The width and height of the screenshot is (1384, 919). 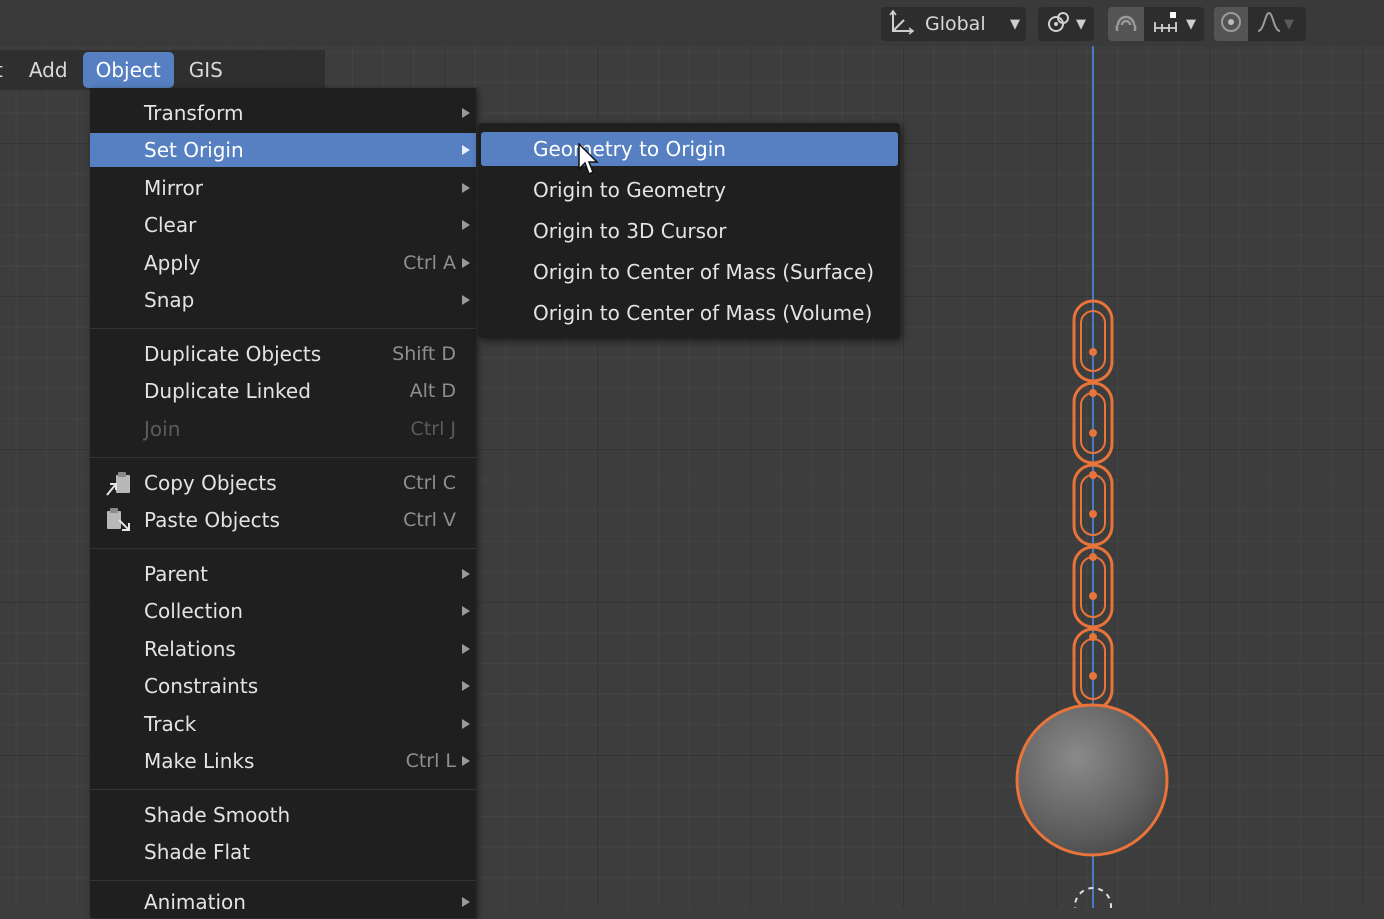 I want to click on menu-item-label: Apply, so click(x=172, y=263).